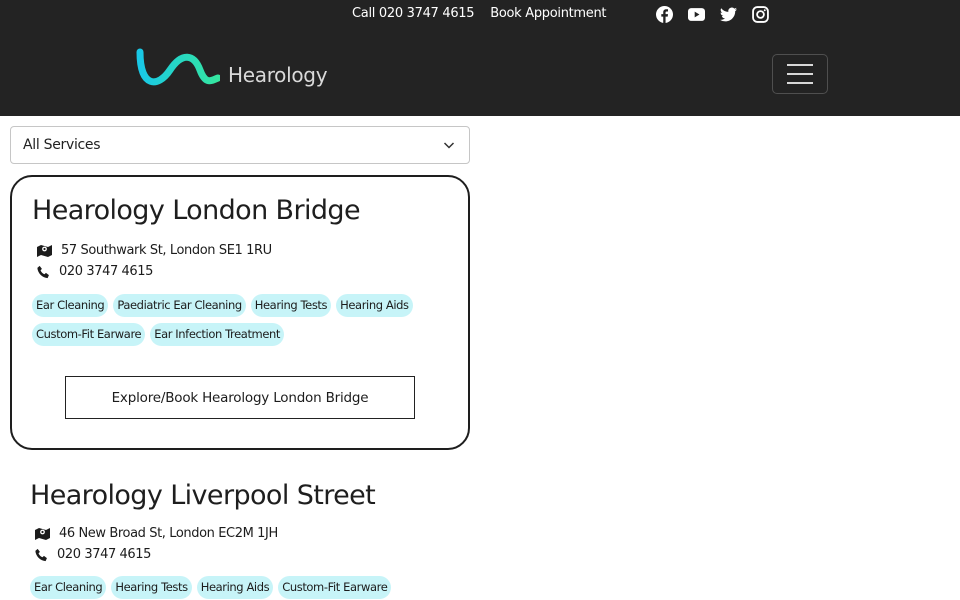 Image resolution: width=960 pixels, height=600 pixels. I want to click on service-filter-value: All Services, so click(62, 145).